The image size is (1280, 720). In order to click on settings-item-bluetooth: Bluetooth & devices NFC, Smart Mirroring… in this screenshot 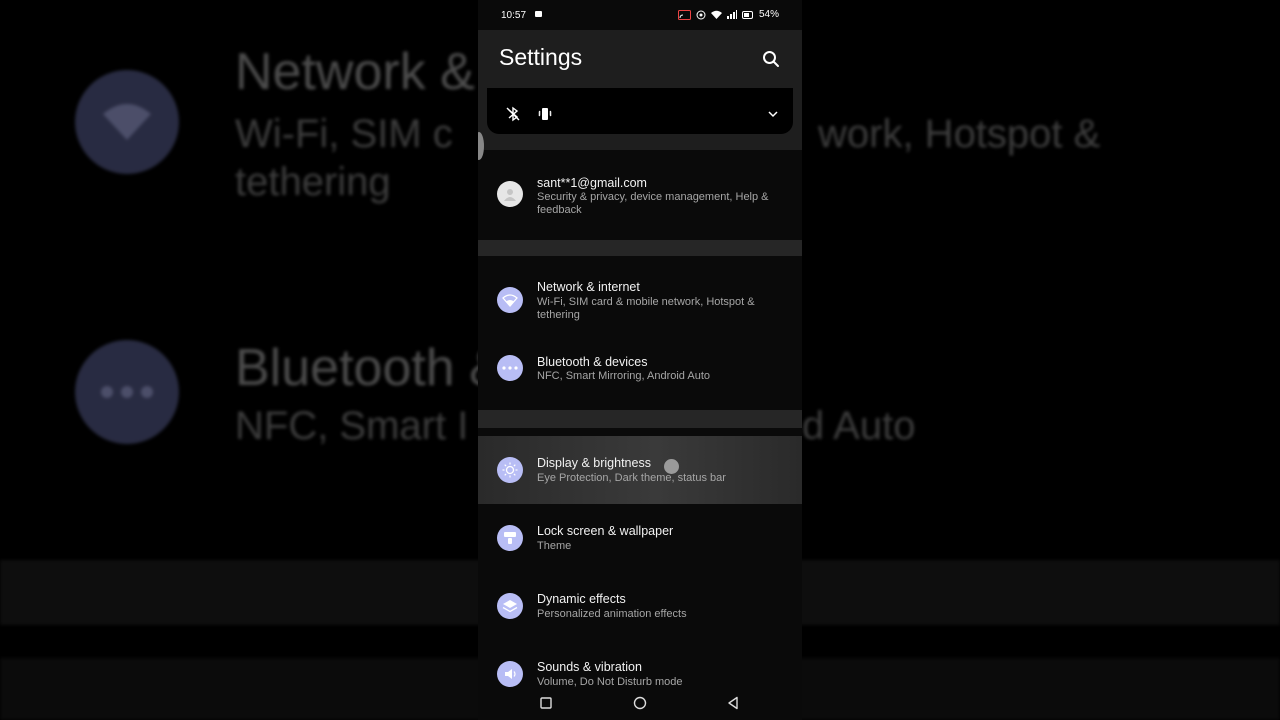, I will do `click(640, 372)`.